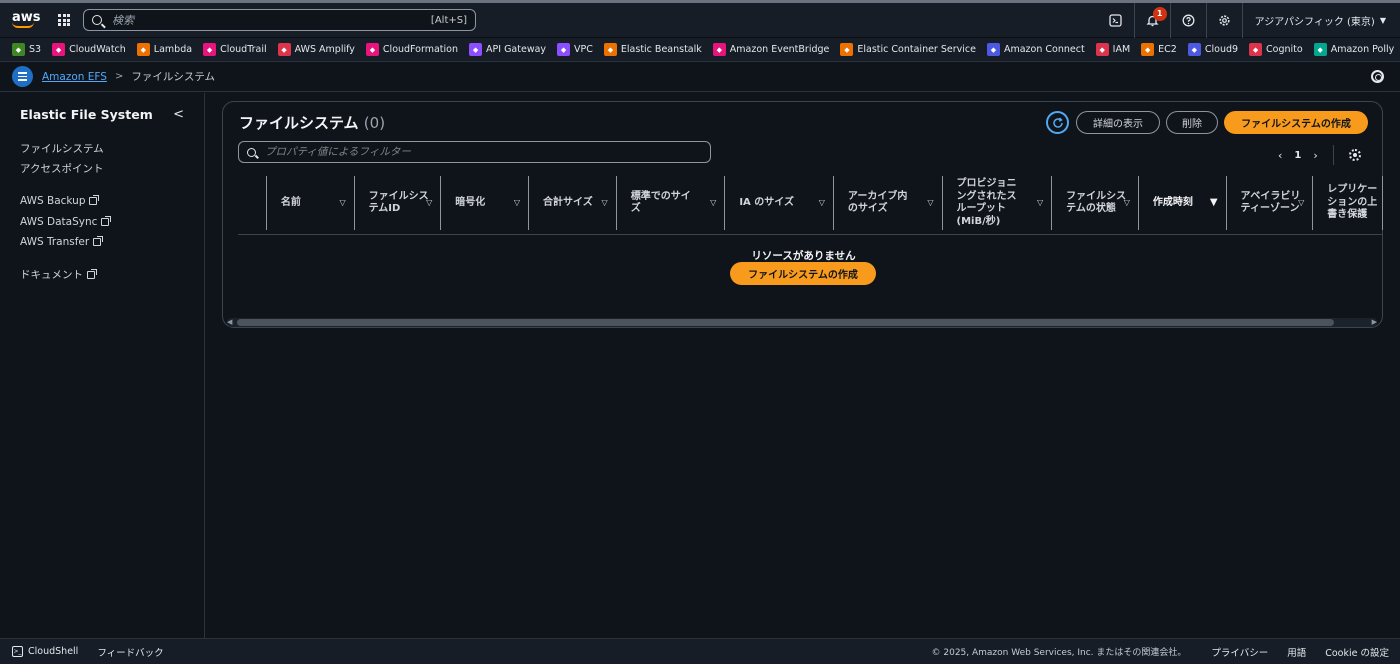 This screenshot has height=664, width=1400. I want to click on table-preferences-gear-icon, so click(1354, 155).